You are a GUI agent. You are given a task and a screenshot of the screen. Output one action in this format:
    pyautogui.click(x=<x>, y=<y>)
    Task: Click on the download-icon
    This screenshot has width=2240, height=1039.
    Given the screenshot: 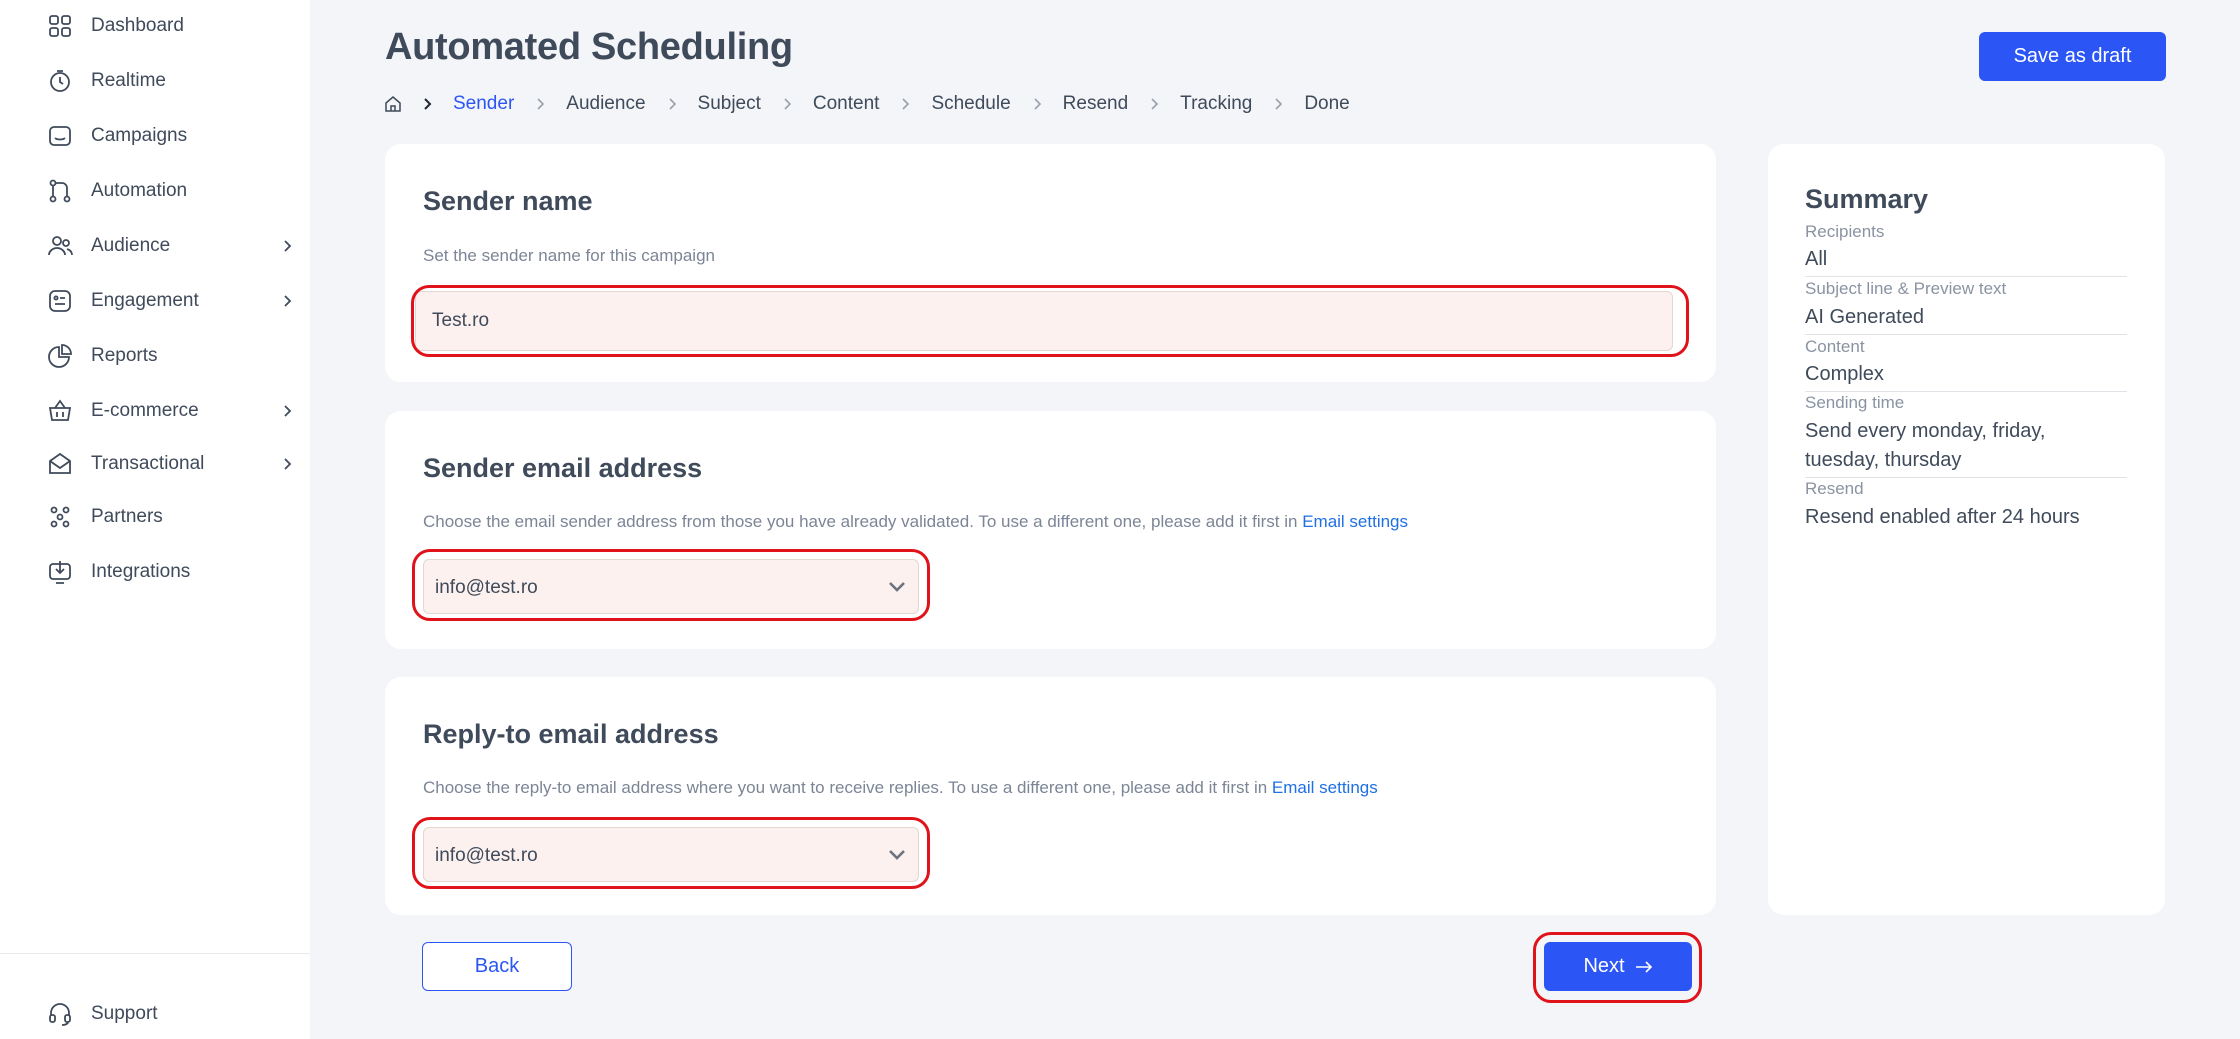 What is the action you would take?
    pyautogui.click(x=60, y=572)
    